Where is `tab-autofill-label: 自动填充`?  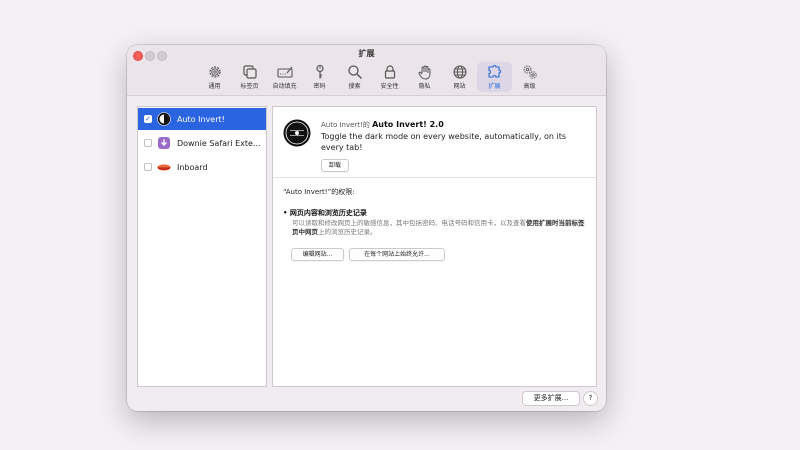
tab-autofill-label: 自动填充 is located at coordinates (284, 86).